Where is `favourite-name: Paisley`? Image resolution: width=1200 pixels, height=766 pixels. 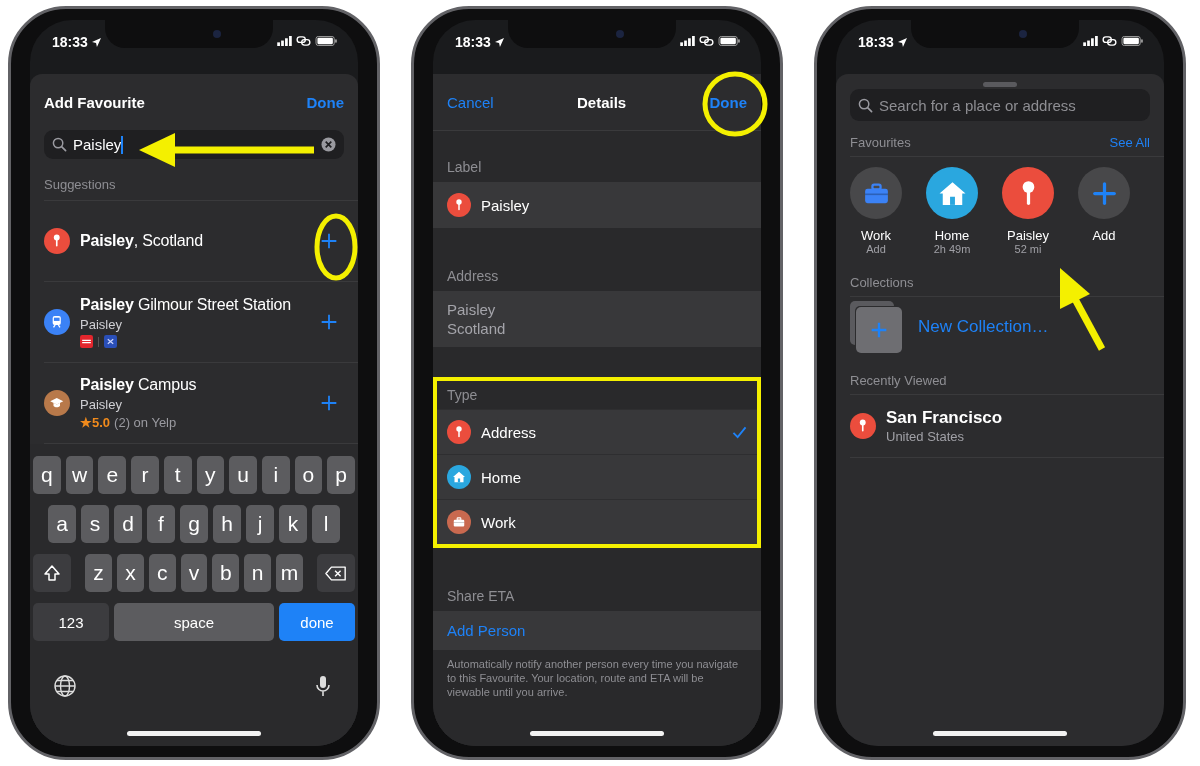
favourite-name: Paisley is located at coordinates (1028, 235).